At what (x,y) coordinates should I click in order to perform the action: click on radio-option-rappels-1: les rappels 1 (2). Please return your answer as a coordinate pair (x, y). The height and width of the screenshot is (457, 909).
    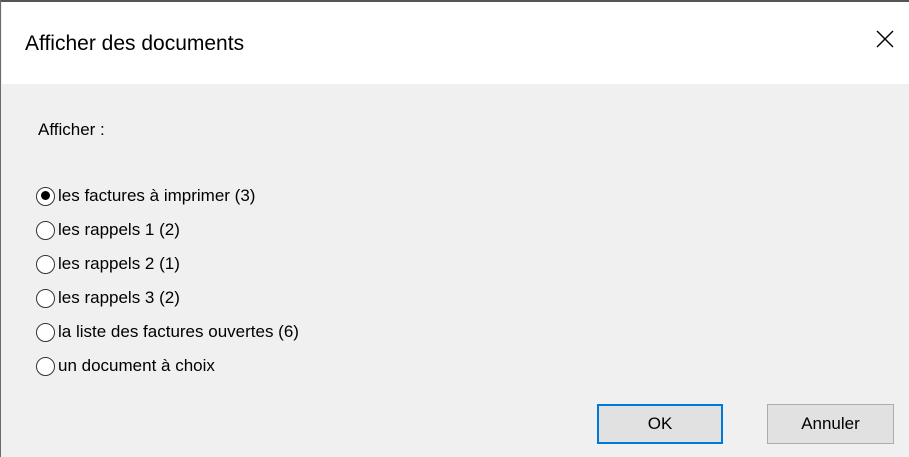
    Looking at the image, I should click on (167, 230).